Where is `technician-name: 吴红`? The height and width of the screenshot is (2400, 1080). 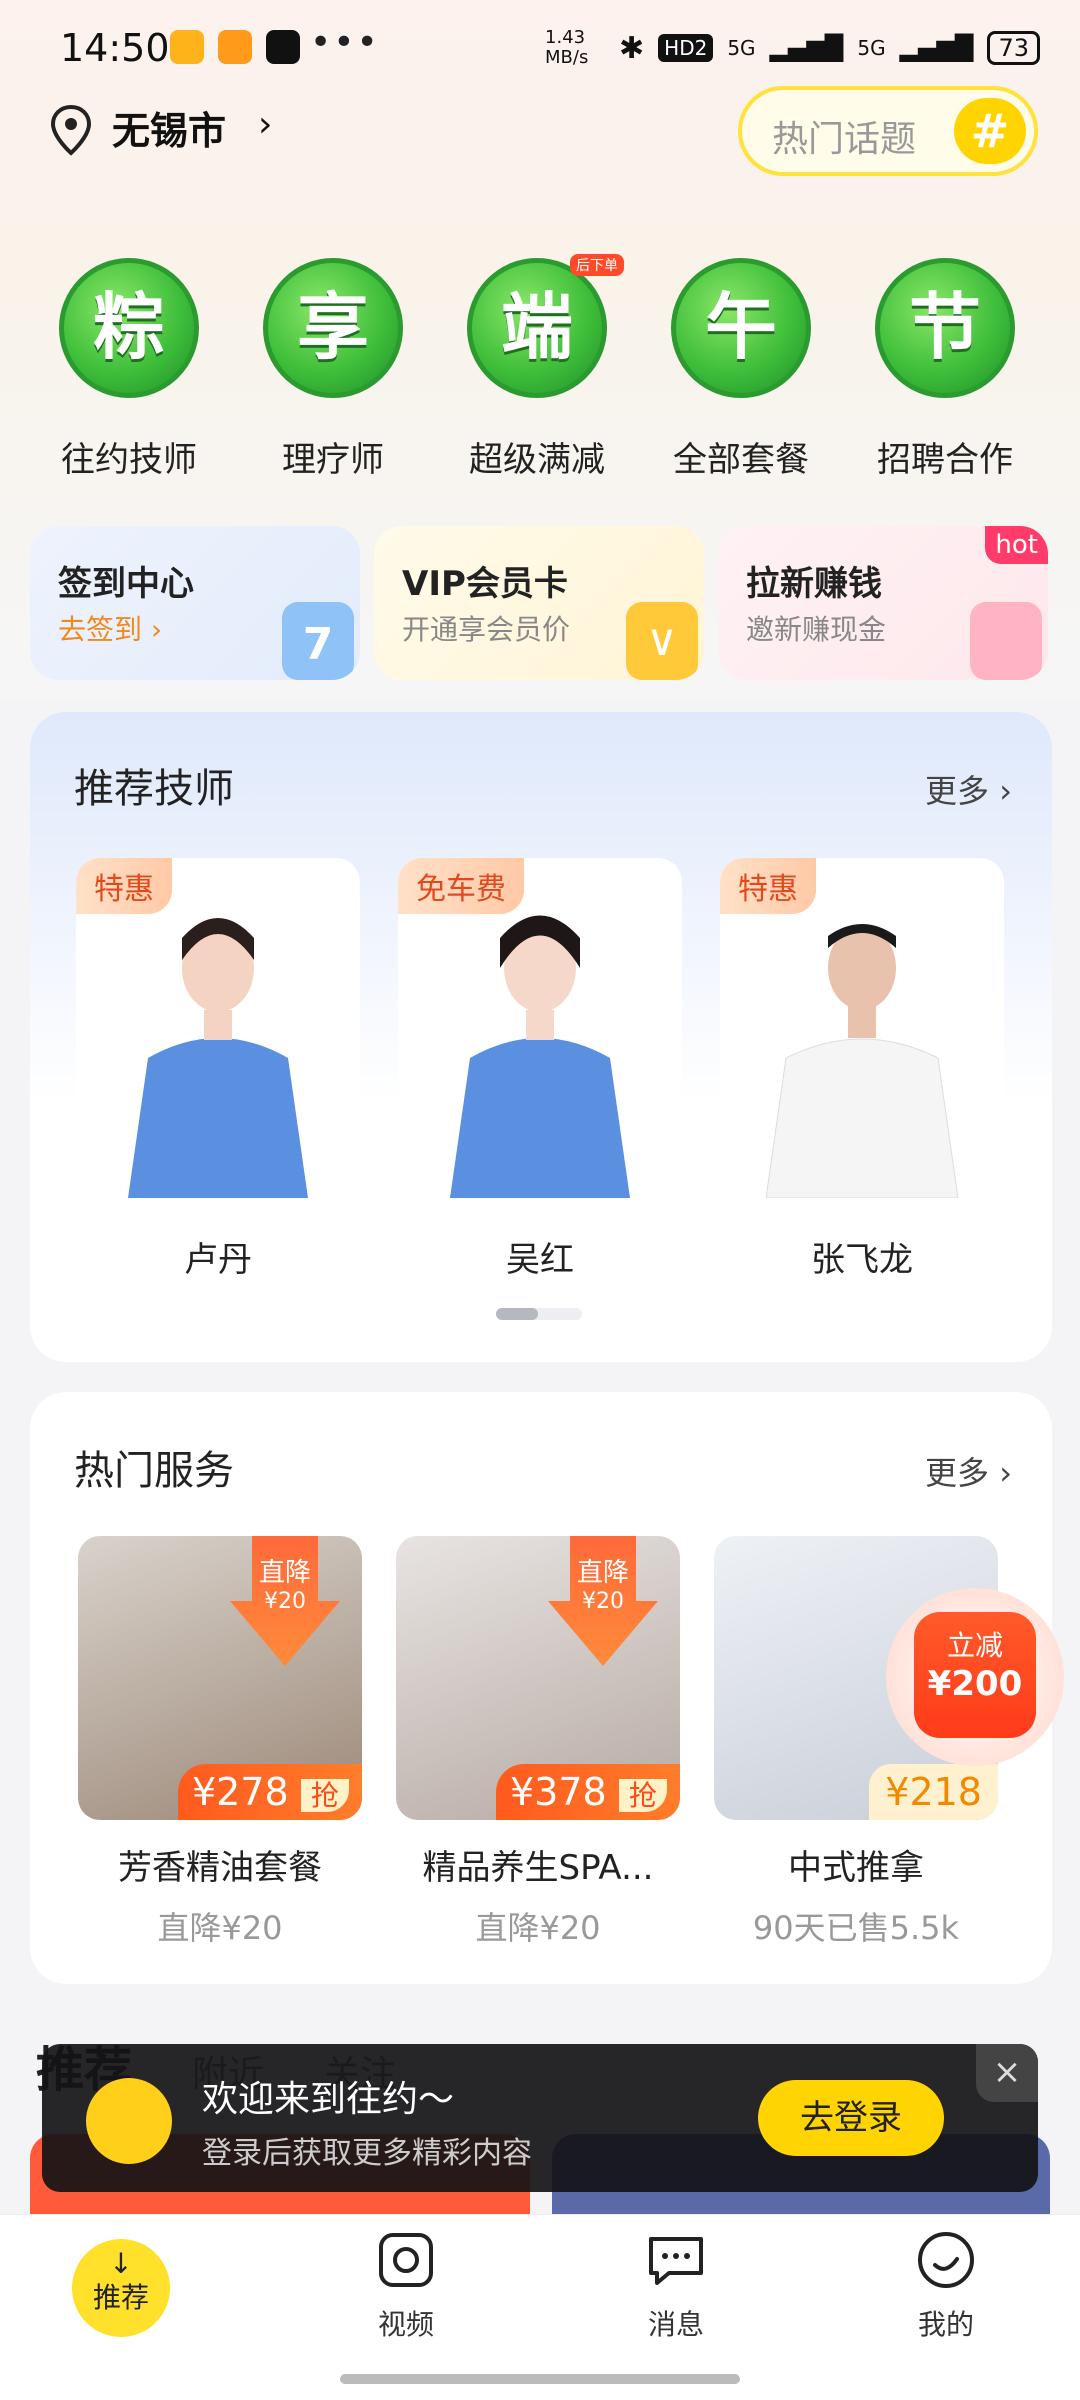
technician-name: 吴红 is located at coordinates (540, 1260).